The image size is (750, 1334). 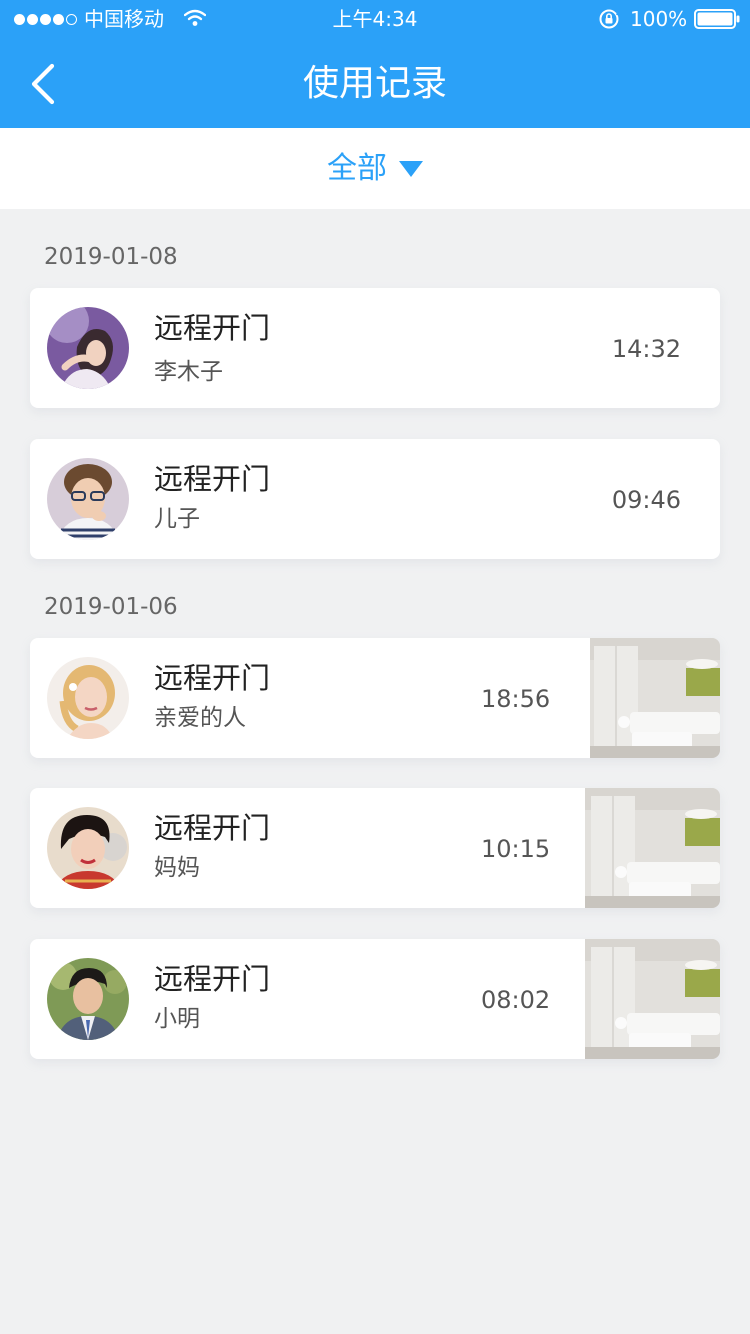 I want to click on record-person: 妈妈, so click(x=177, y=868).